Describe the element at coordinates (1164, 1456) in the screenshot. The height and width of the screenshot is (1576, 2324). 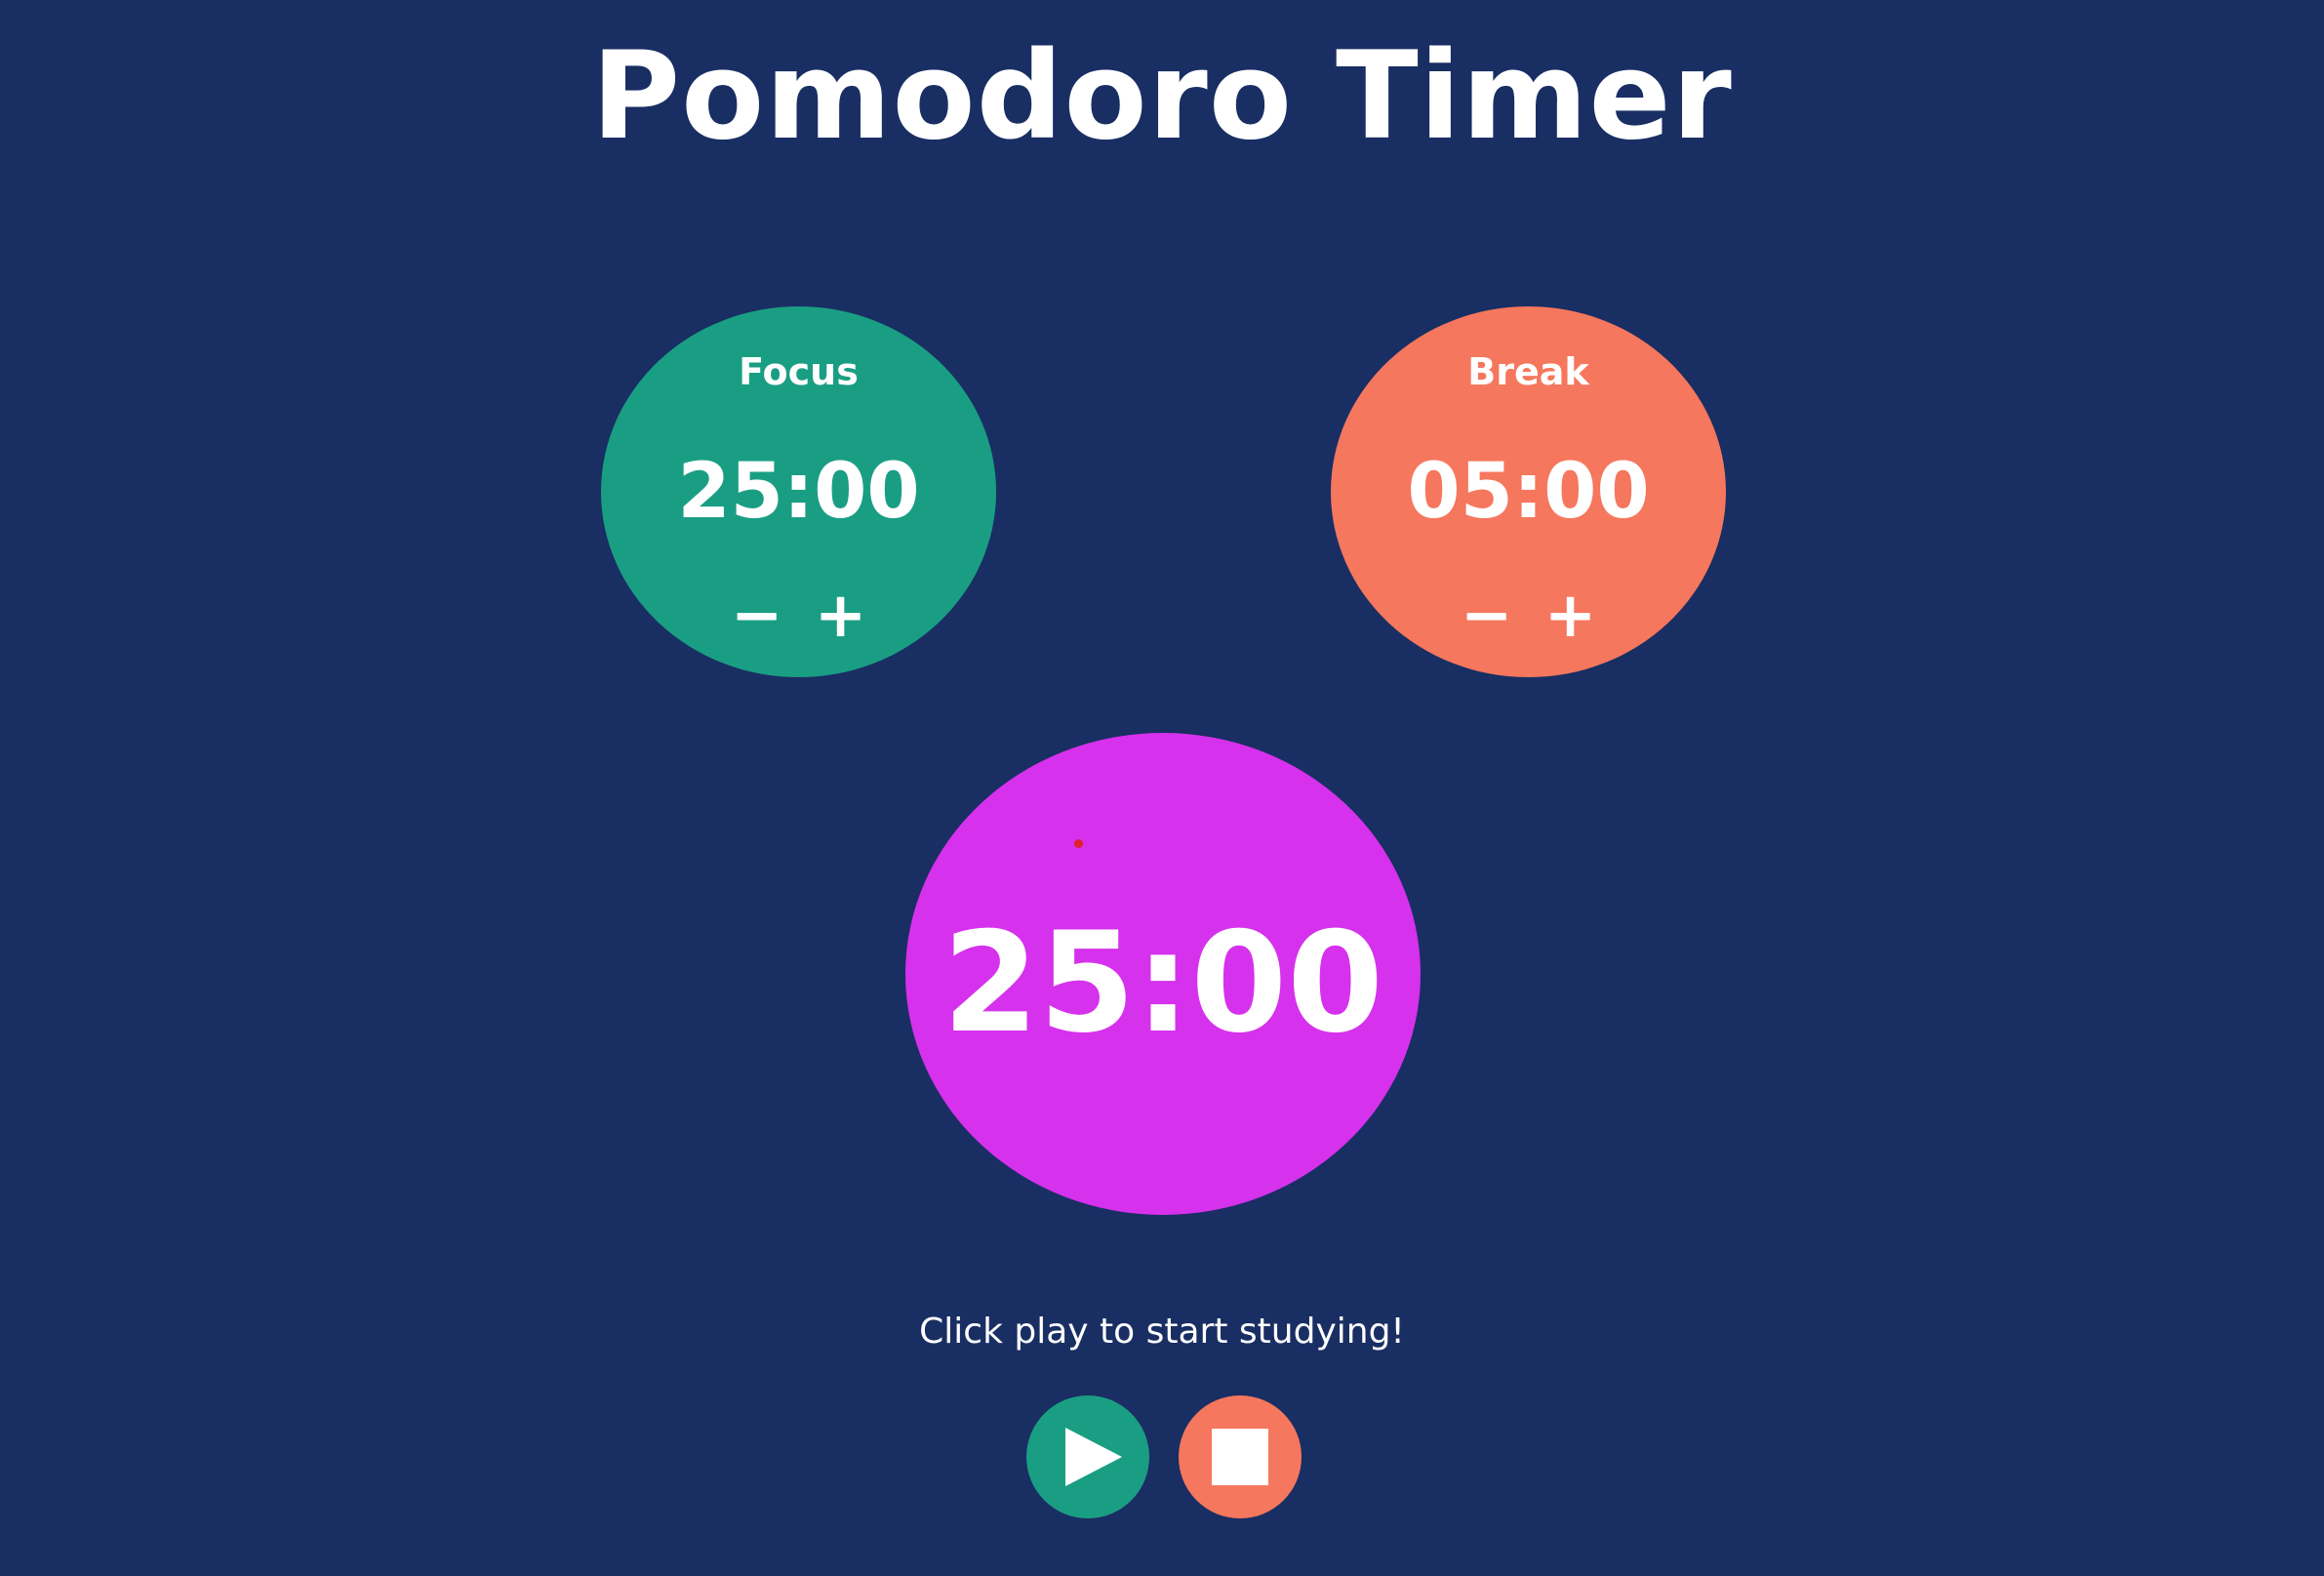
I see `timer-controls` at that location.